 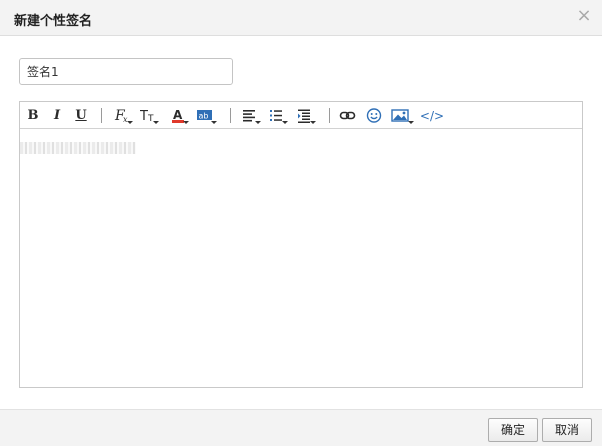 I want to click on svg-text: A, so click(x=178, y=115).